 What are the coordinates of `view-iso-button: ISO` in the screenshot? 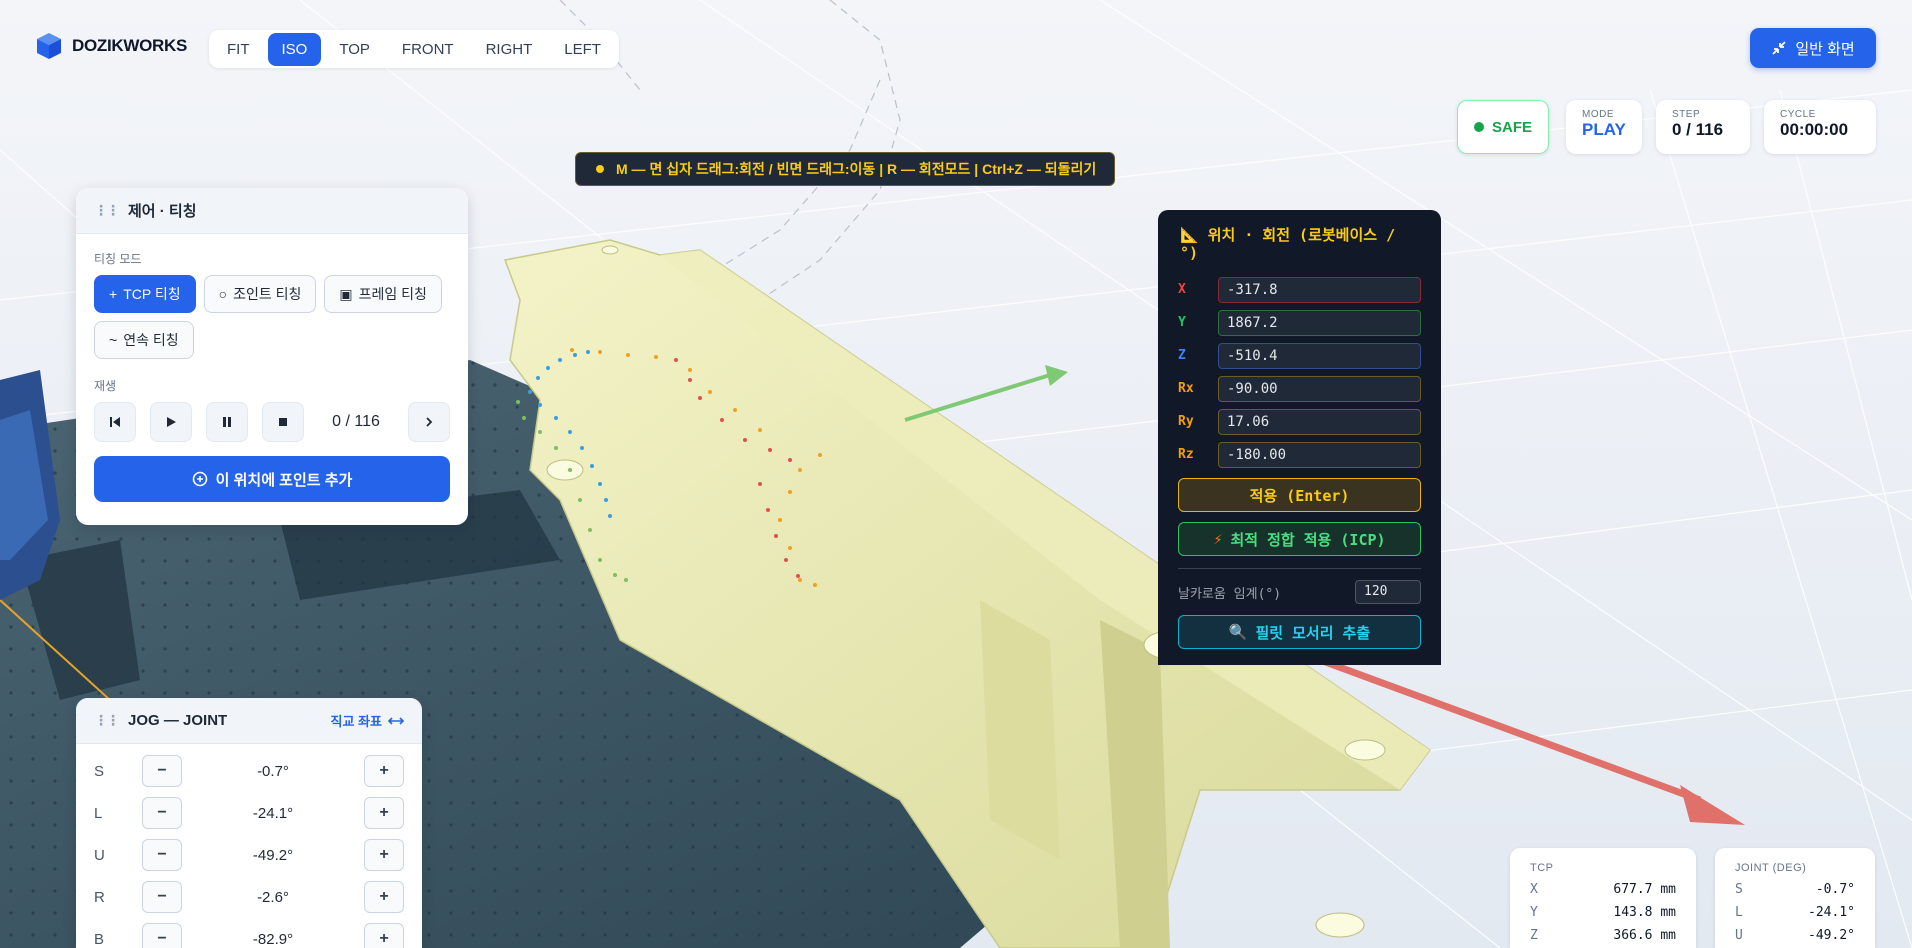 It's located at (294, 49).